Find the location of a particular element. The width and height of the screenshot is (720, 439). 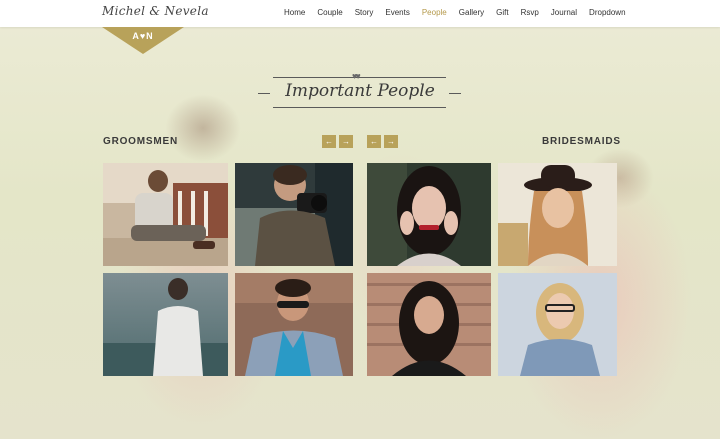

title-divider-top is located at coordinates (359, 77).